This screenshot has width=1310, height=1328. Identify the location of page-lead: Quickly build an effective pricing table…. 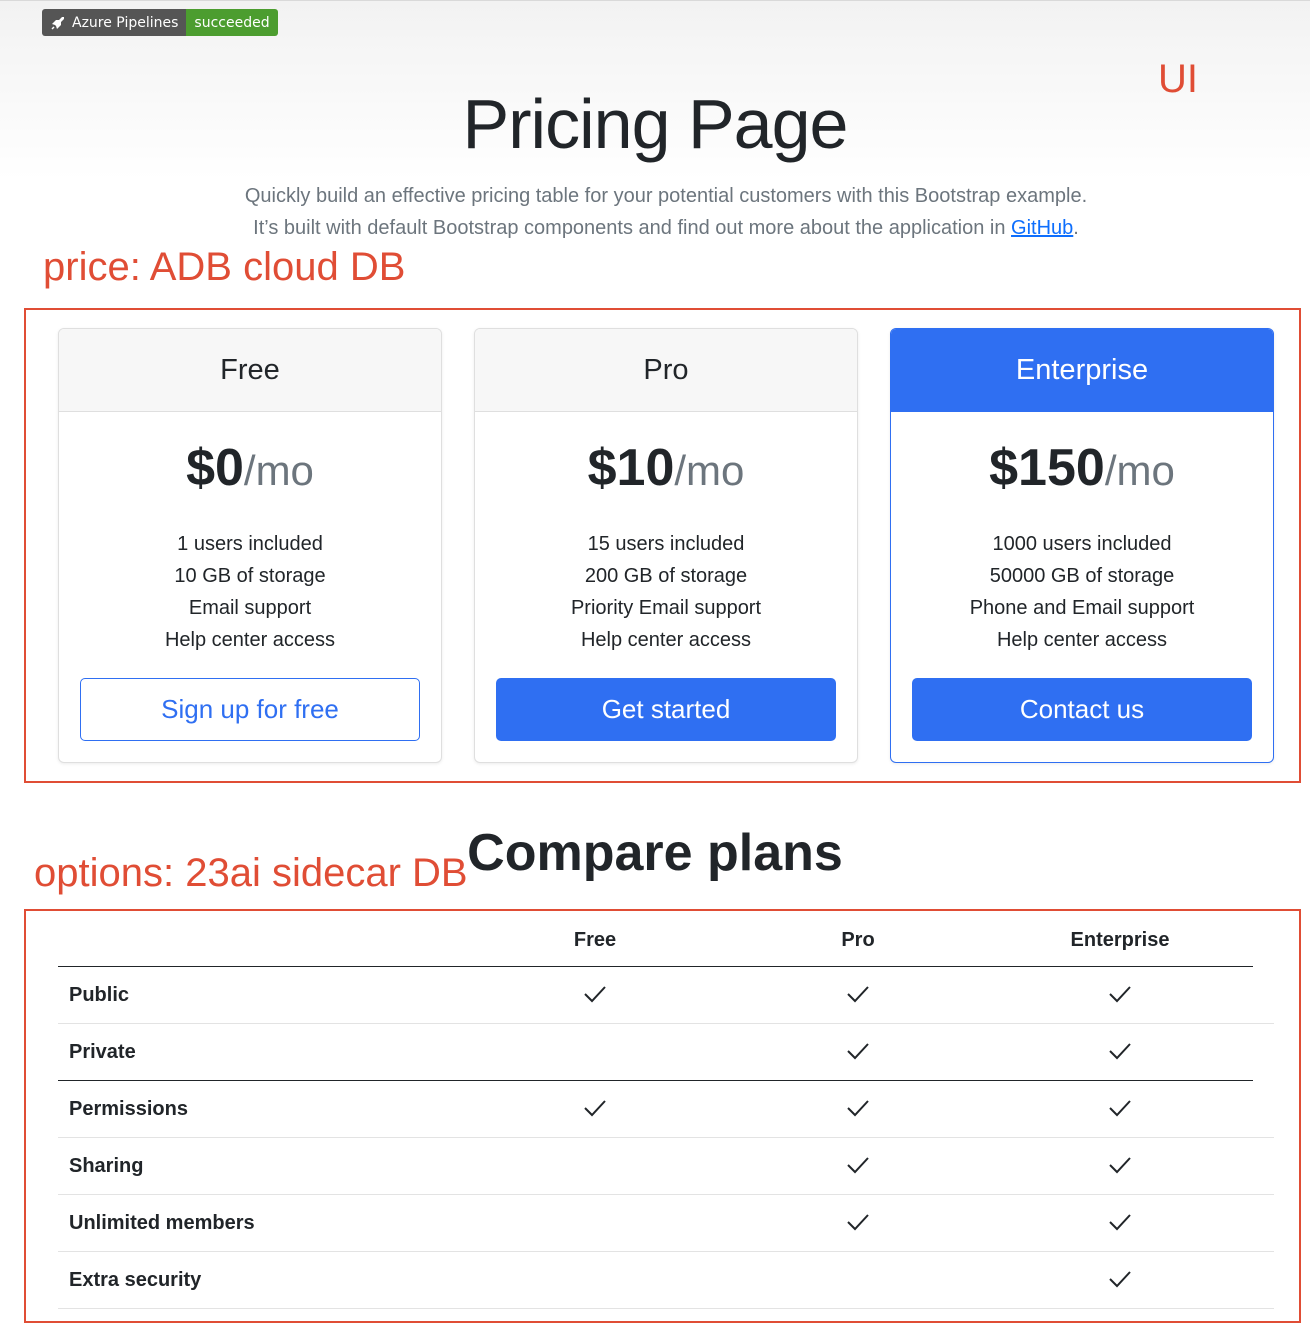
(666, 212).